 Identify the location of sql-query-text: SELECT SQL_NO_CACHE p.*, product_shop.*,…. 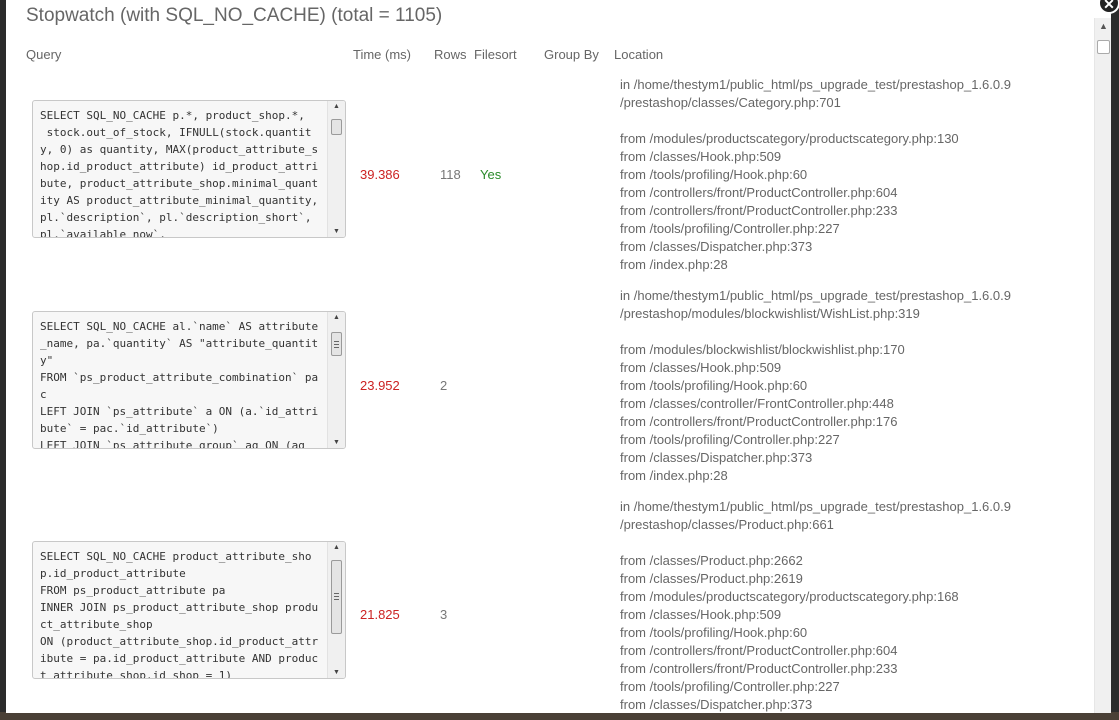
(179, 173).